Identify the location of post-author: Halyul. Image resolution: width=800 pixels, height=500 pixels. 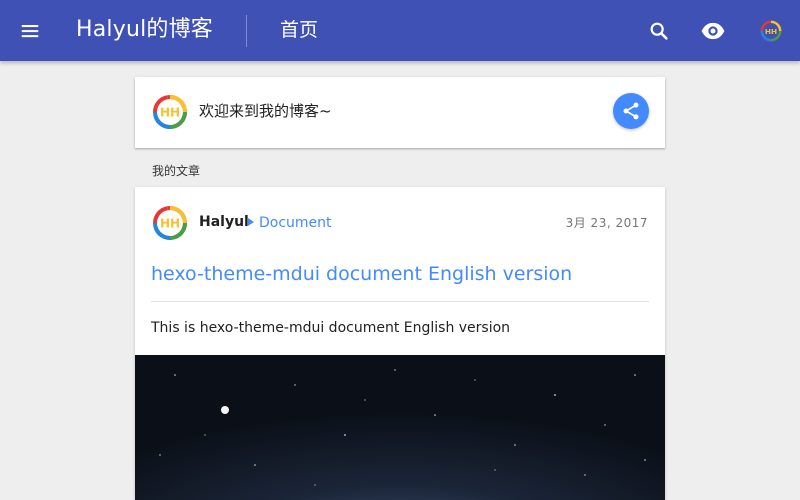
(224, 222).